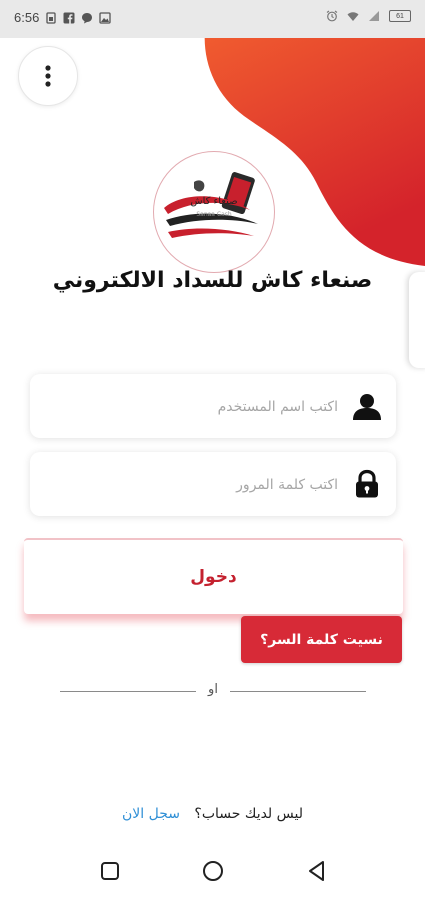 This screenshot has height=900, width=425. I want to click on logo-subtext: Sanaa Cash, so click(214, 214).